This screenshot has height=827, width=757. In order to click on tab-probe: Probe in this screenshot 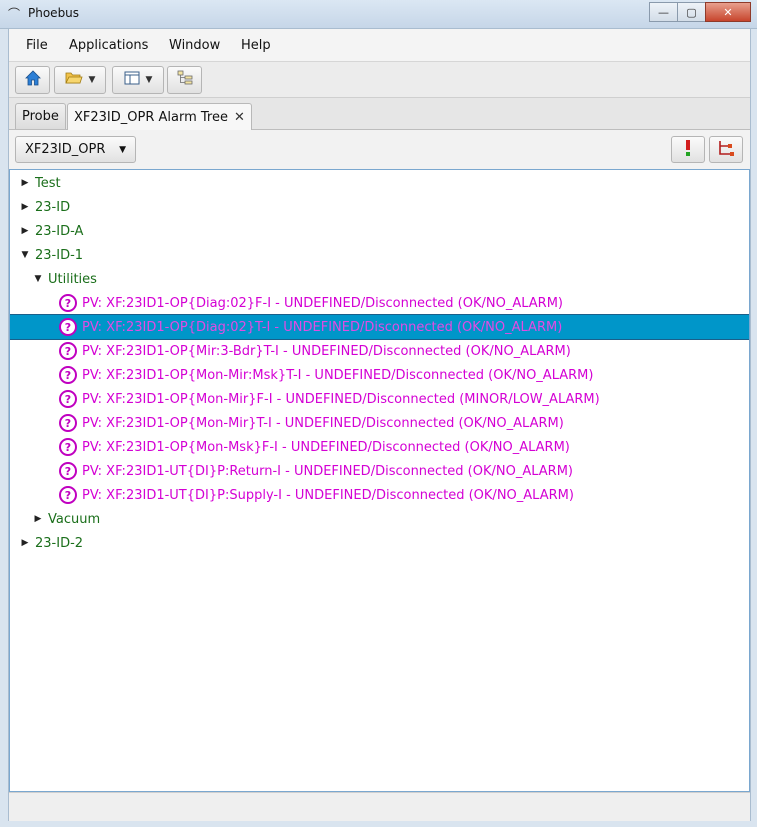, I will do `click(40, 116)`.